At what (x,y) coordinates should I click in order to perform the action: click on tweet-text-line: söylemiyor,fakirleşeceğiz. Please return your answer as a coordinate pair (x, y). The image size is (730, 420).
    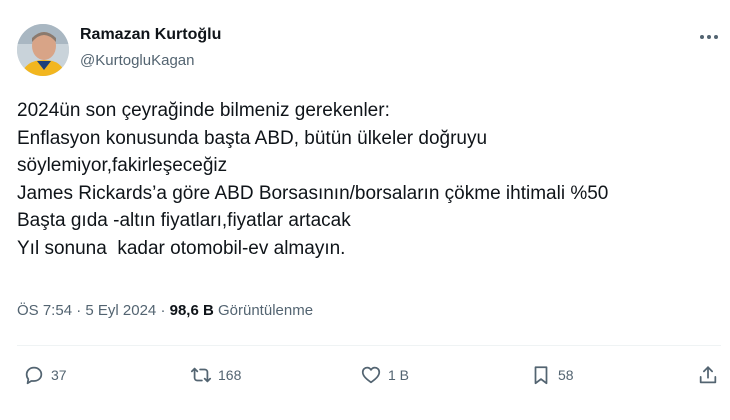
    Looking at the image, I should click on (122, 165).